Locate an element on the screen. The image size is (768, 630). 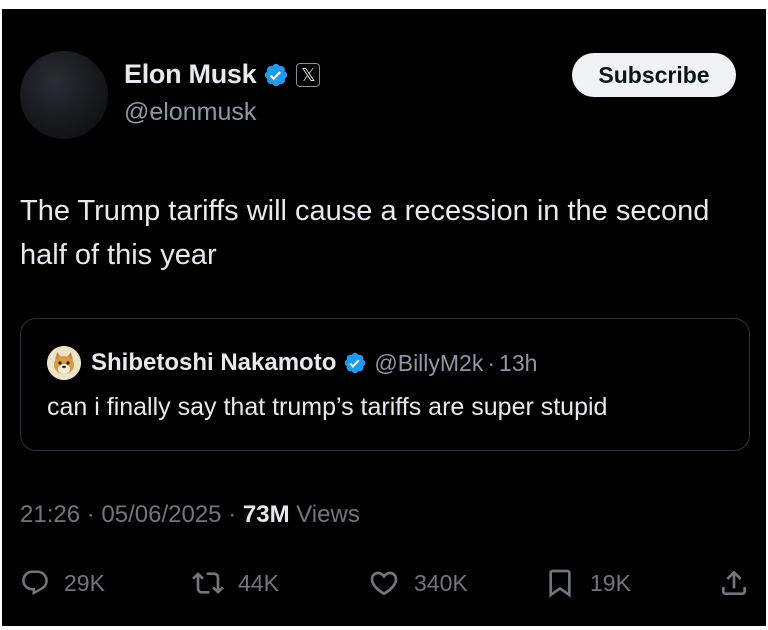
author-name: Elon Musk is located at coordinates (190, 74).